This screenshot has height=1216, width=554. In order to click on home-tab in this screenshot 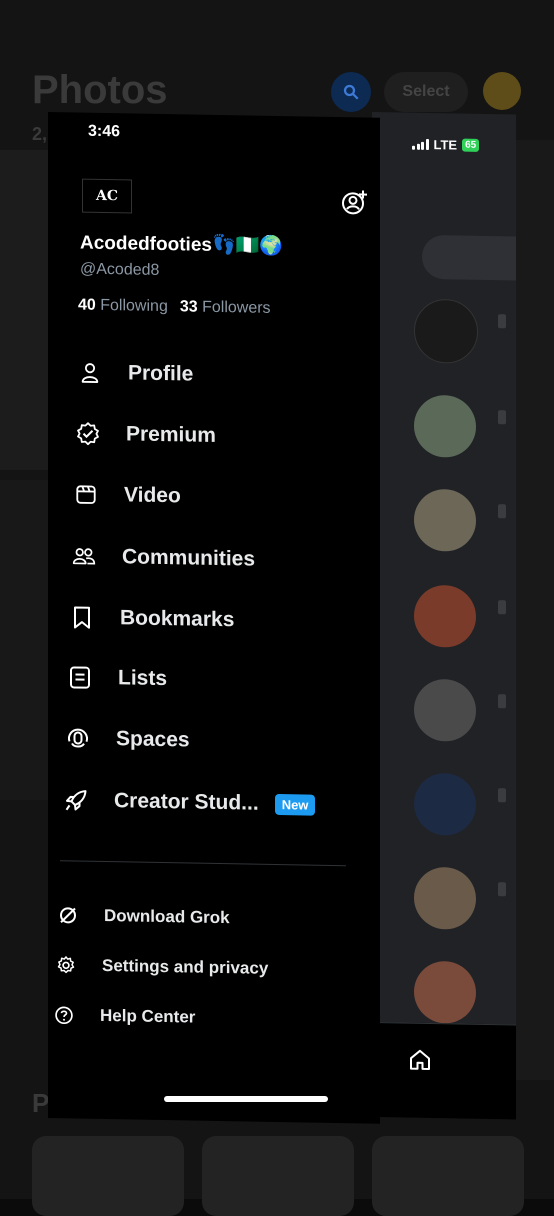, I will do `click(420, 1060)`.